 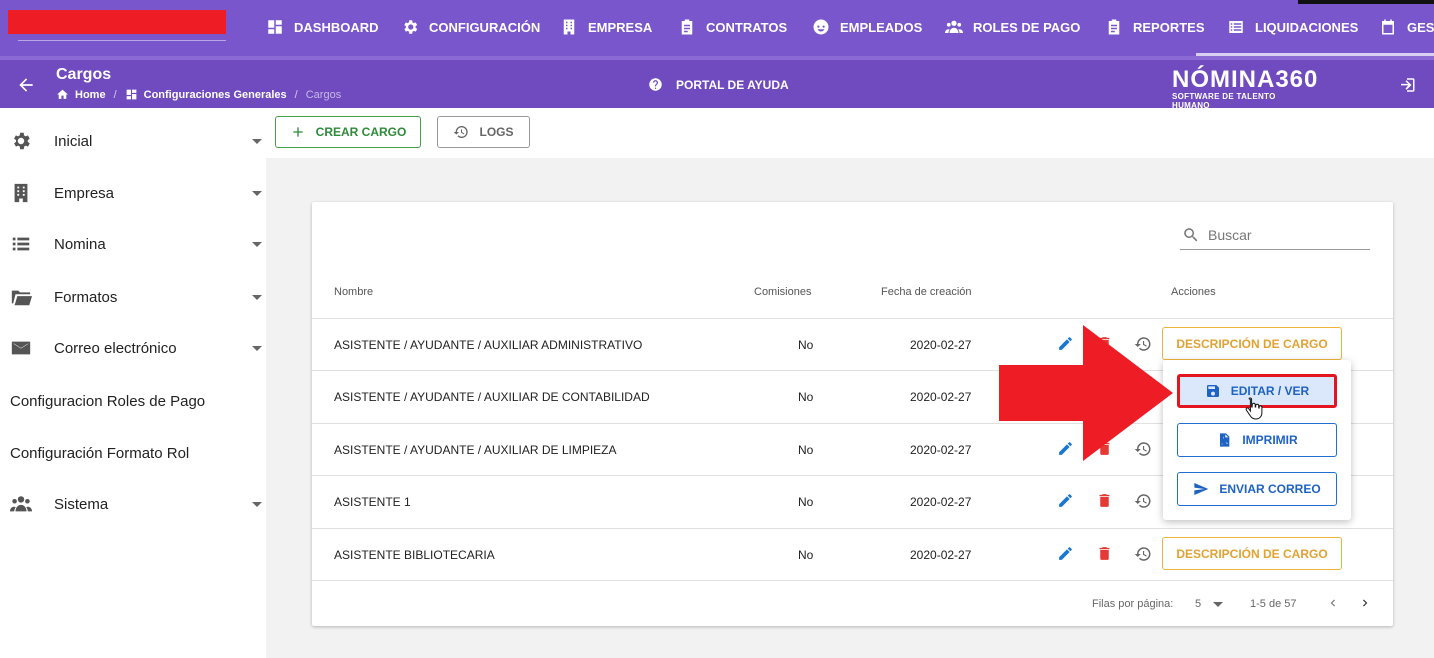 I want to click on nav-label: EMPLEADOS, so click(x=881, y=27).